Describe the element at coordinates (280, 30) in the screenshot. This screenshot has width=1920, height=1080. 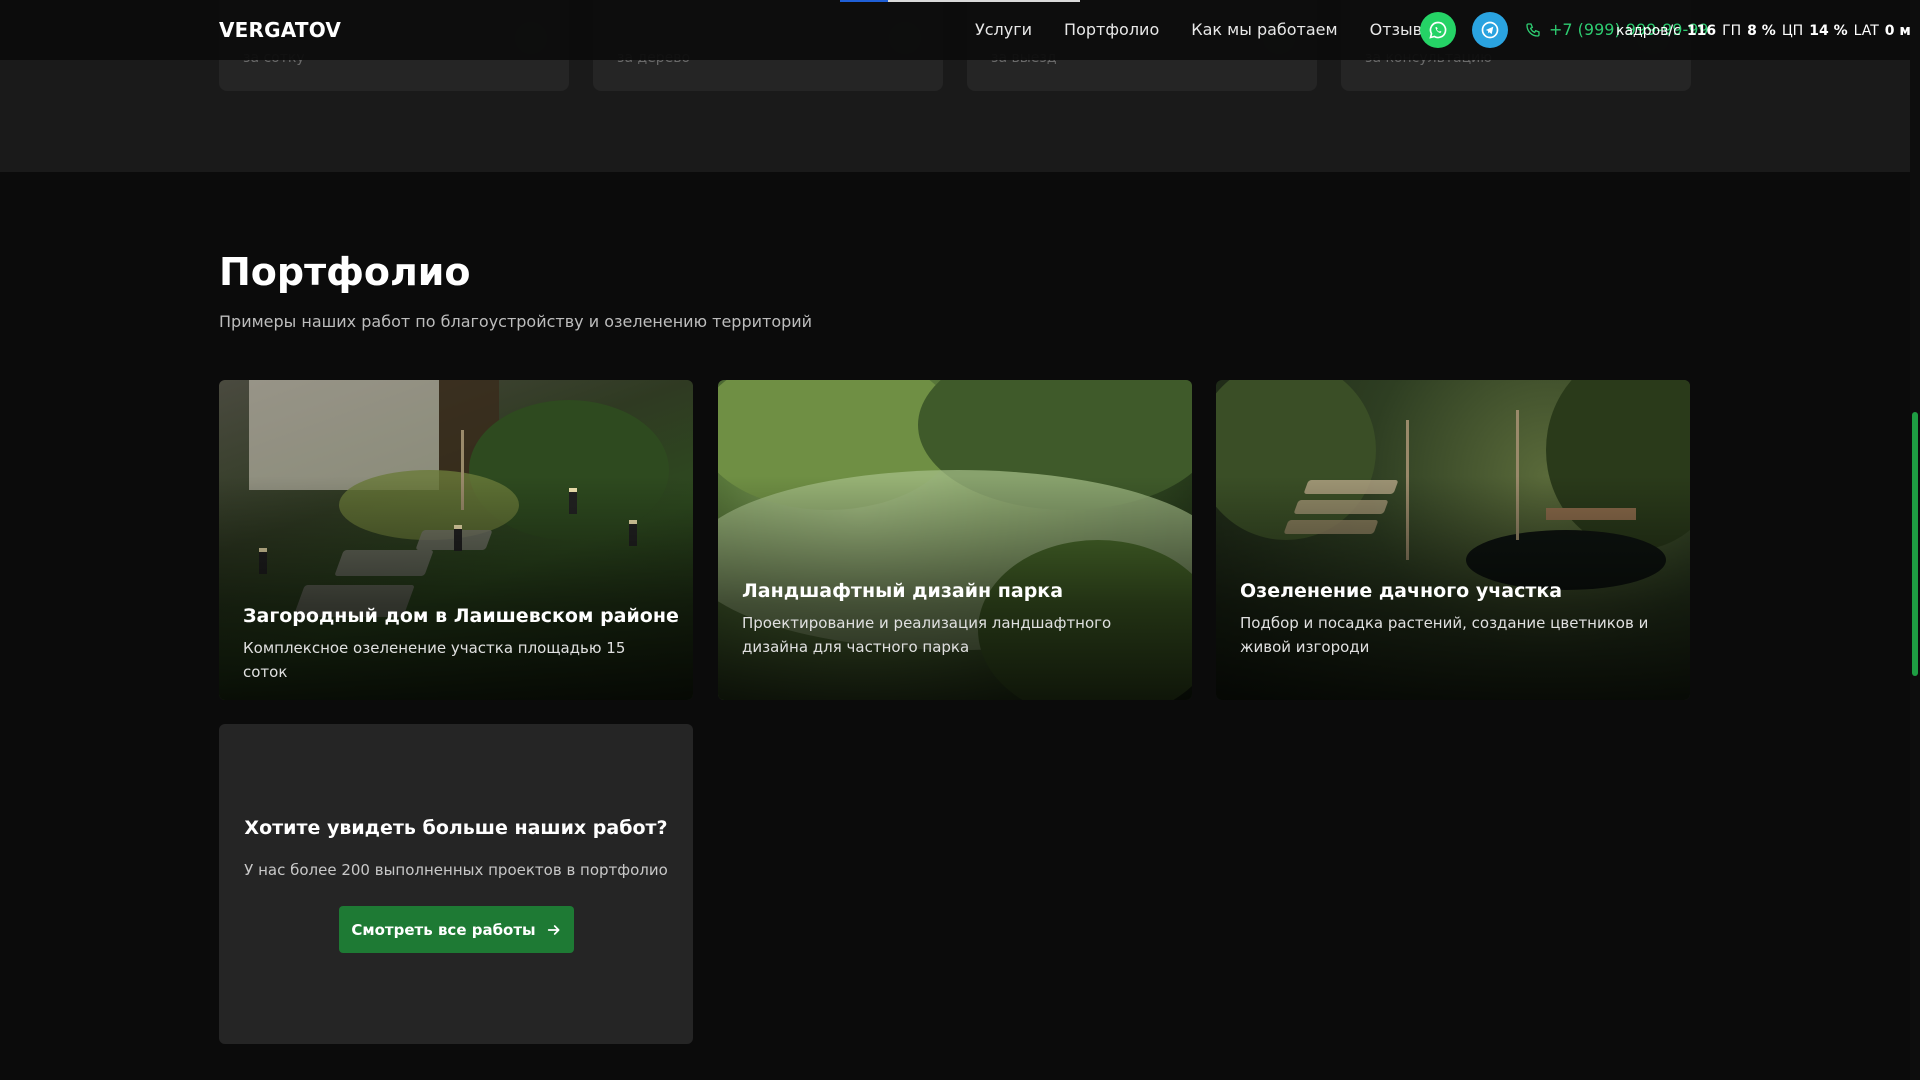
I see `logo: VERGATOV` at that location.